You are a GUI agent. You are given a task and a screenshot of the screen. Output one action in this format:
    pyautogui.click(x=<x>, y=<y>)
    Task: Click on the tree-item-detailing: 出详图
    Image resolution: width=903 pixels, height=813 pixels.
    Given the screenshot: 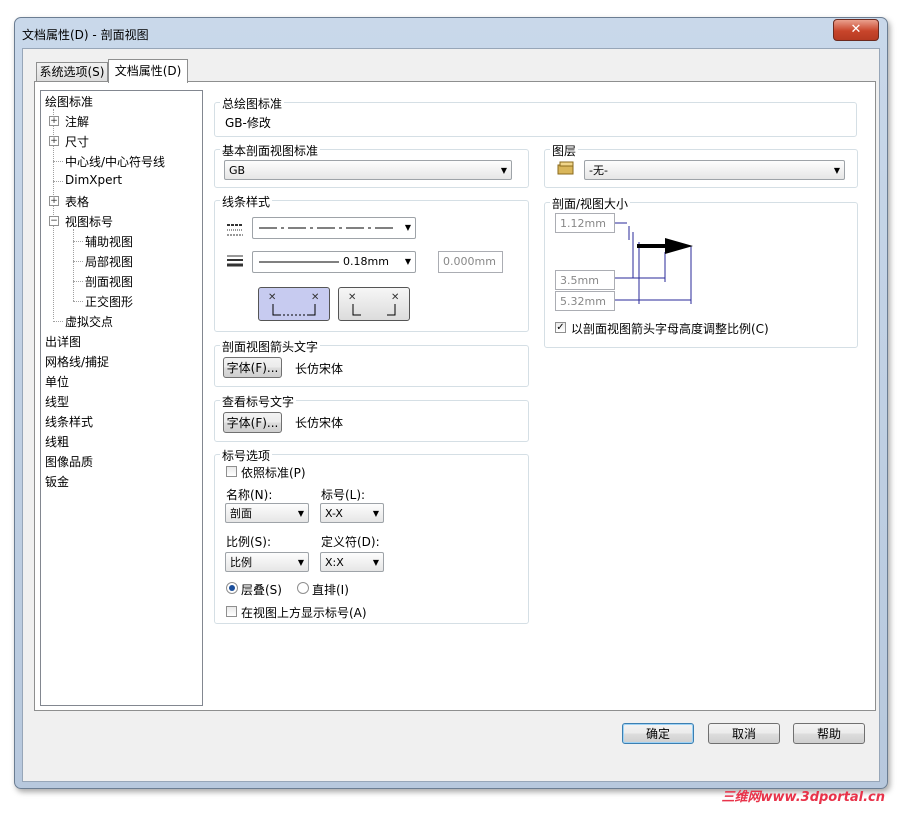 What is the action you would take?
    pyautogui.click(x=63, y=341)
    